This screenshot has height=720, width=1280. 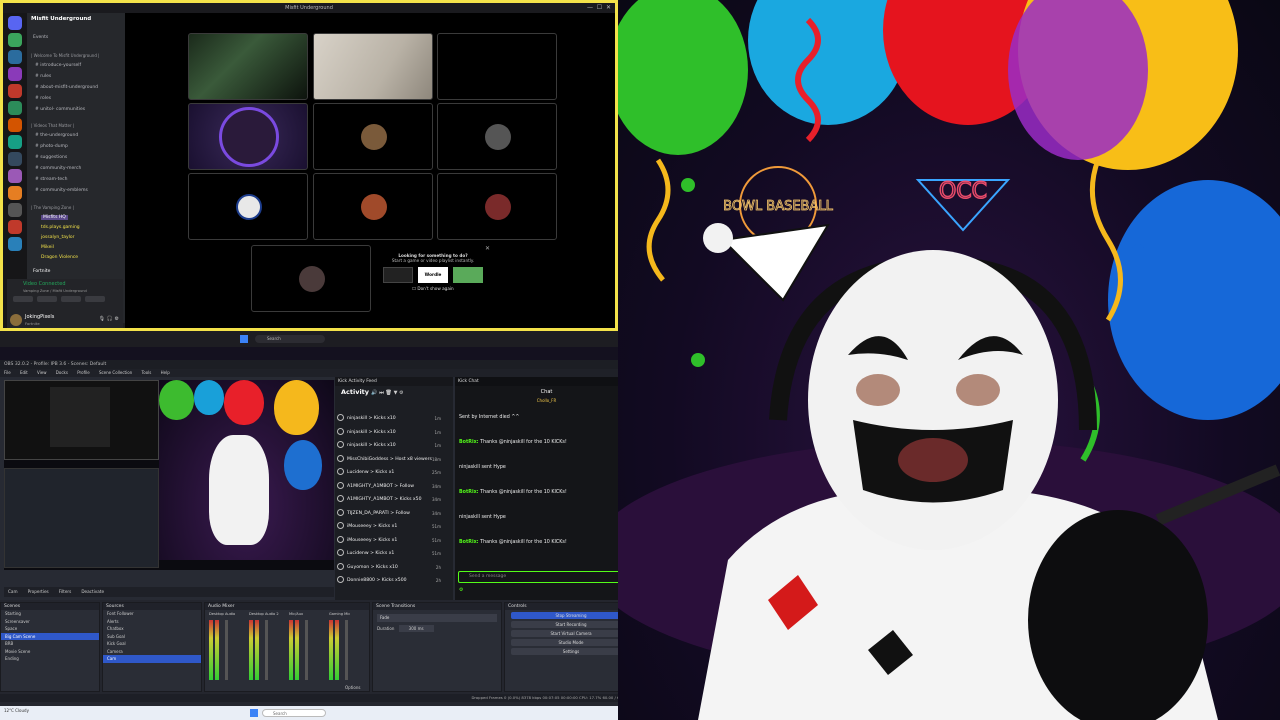 What do you see at coordinates (599, 8) in the screenshot?
I see `window-controls: — ☐ ✕` at bounding box center [599, 8].